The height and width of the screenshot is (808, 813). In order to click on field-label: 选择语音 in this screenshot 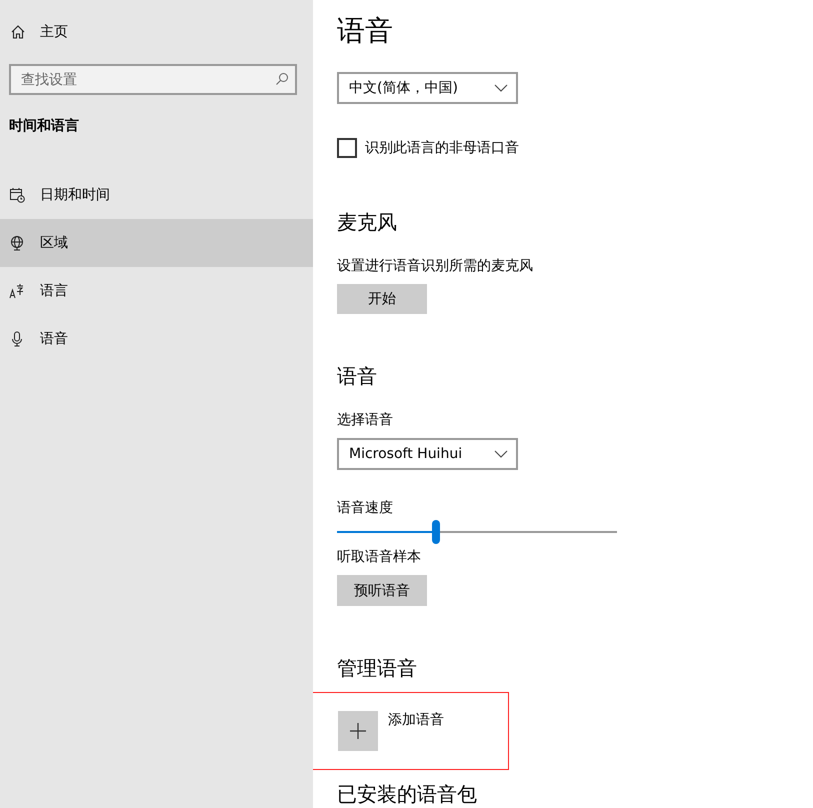, I will do `click(365, 420)`.